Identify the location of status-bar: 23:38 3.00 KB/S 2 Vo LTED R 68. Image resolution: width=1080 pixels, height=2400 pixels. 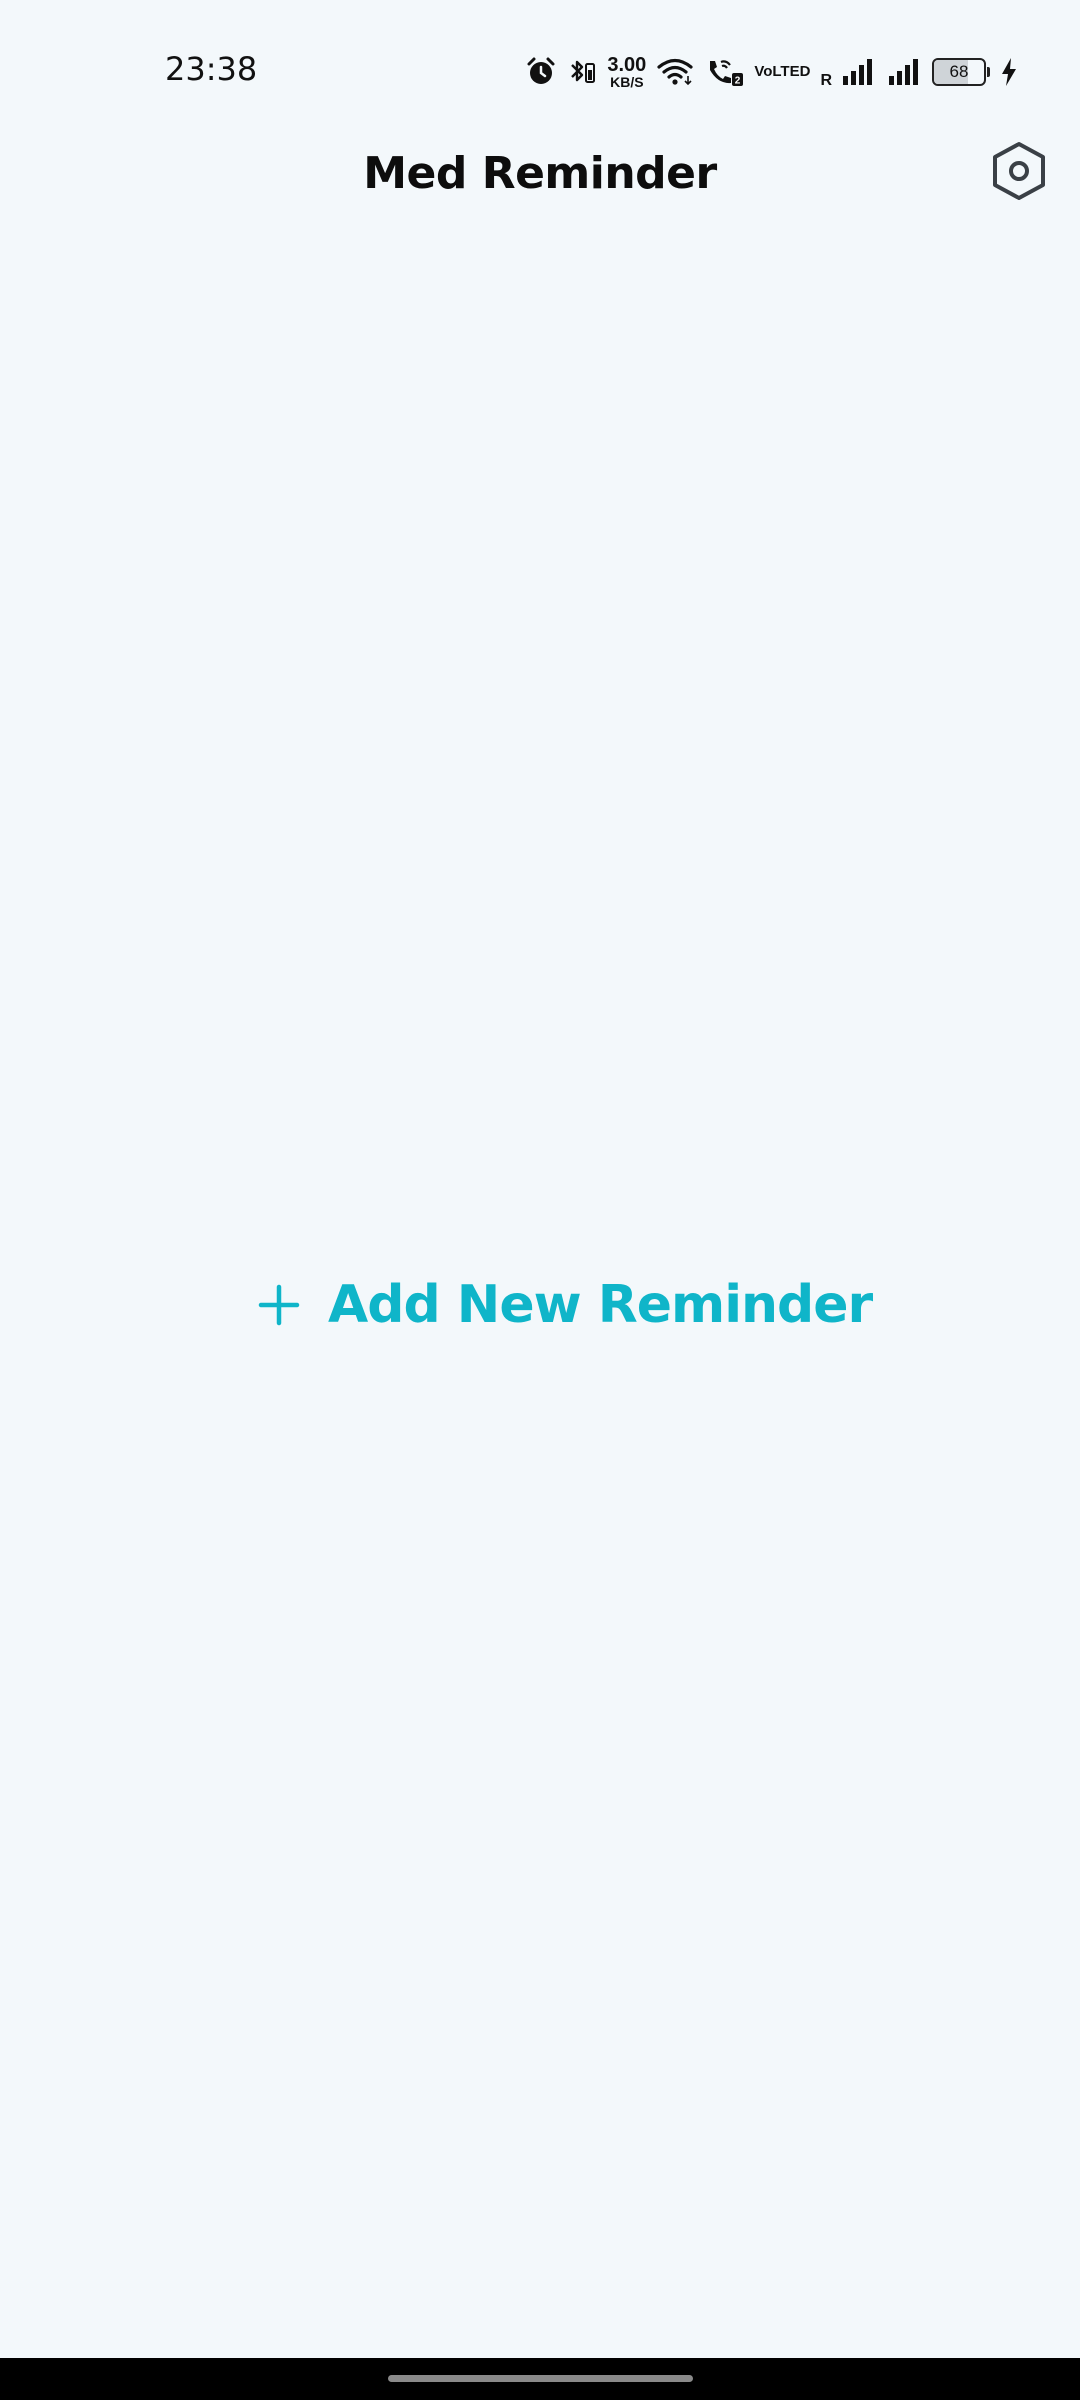
(540, 70).